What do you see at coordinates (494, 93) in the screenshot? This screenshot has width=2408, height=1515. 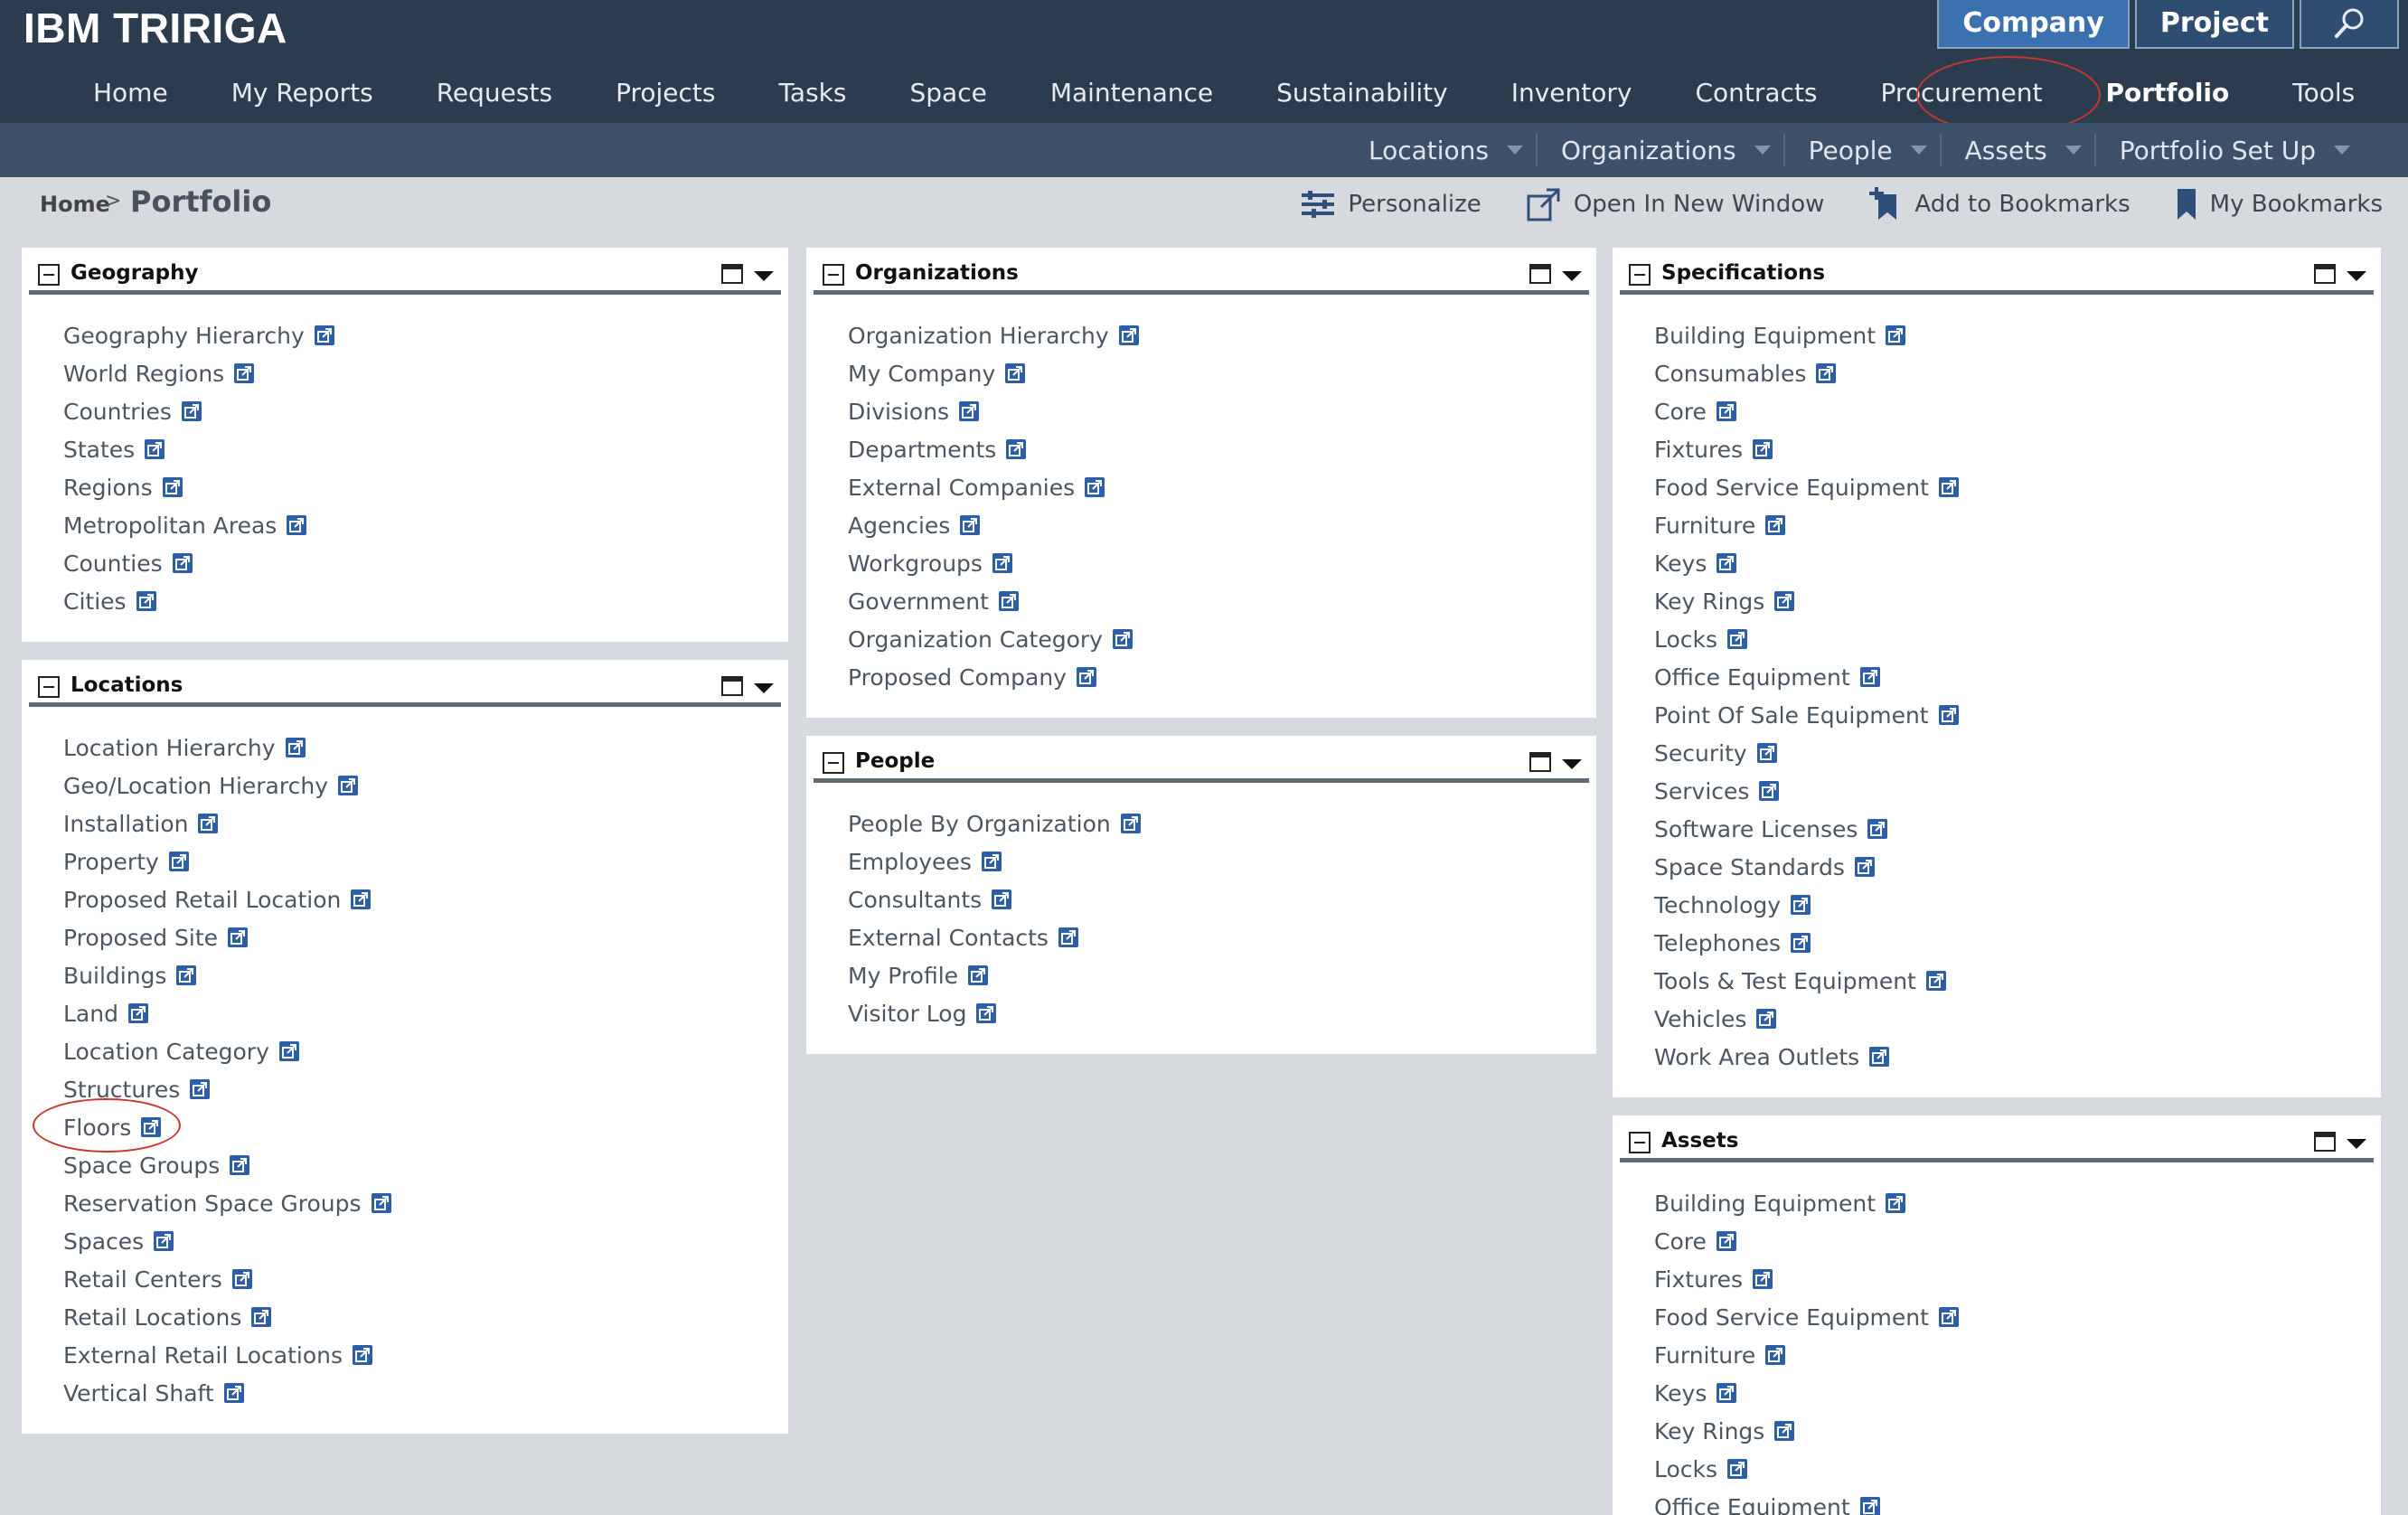 I see `nav-requests: Requests` at bounding box center [494, 93].